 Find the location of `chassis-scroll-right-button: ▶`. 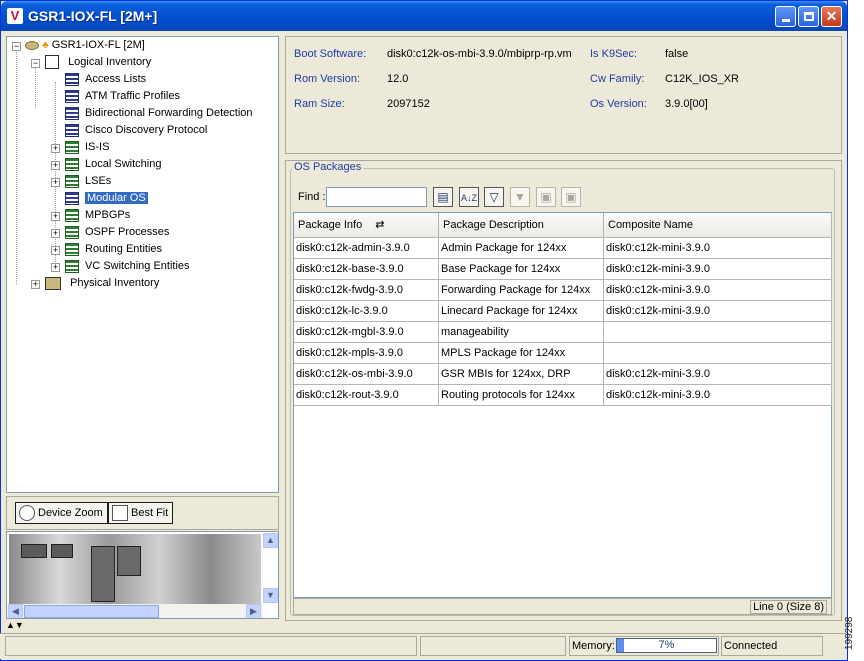

chassis-scroll-right-button: ▶ is located at coordinates (253, 611).